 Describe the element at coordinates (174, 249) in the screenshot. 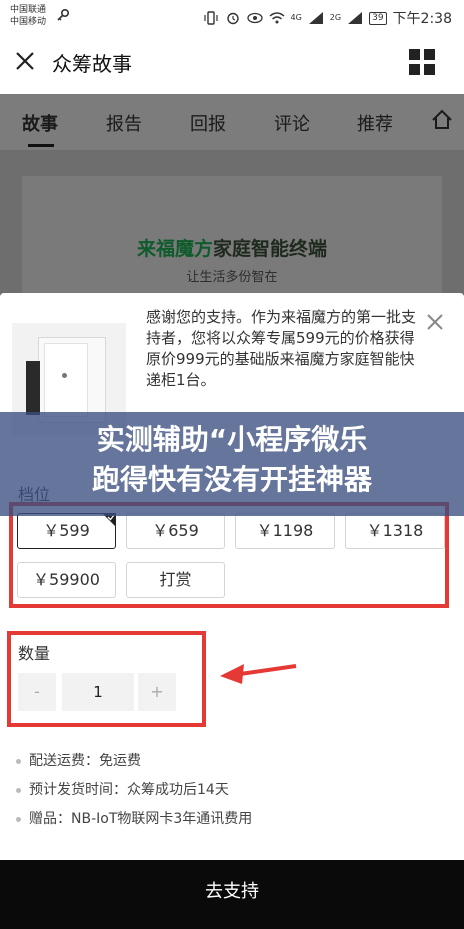

I see `banner-brand: 来福魔方` at that location.